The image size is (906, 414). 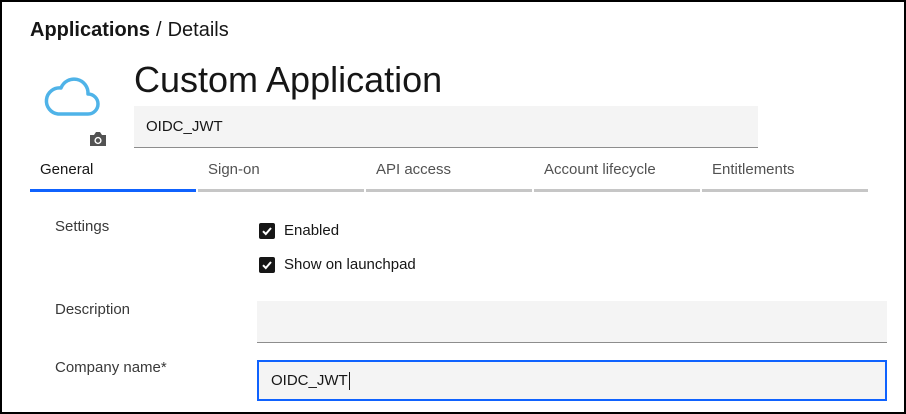 I want to click on cloud-icon, so click(x=72, y=96).